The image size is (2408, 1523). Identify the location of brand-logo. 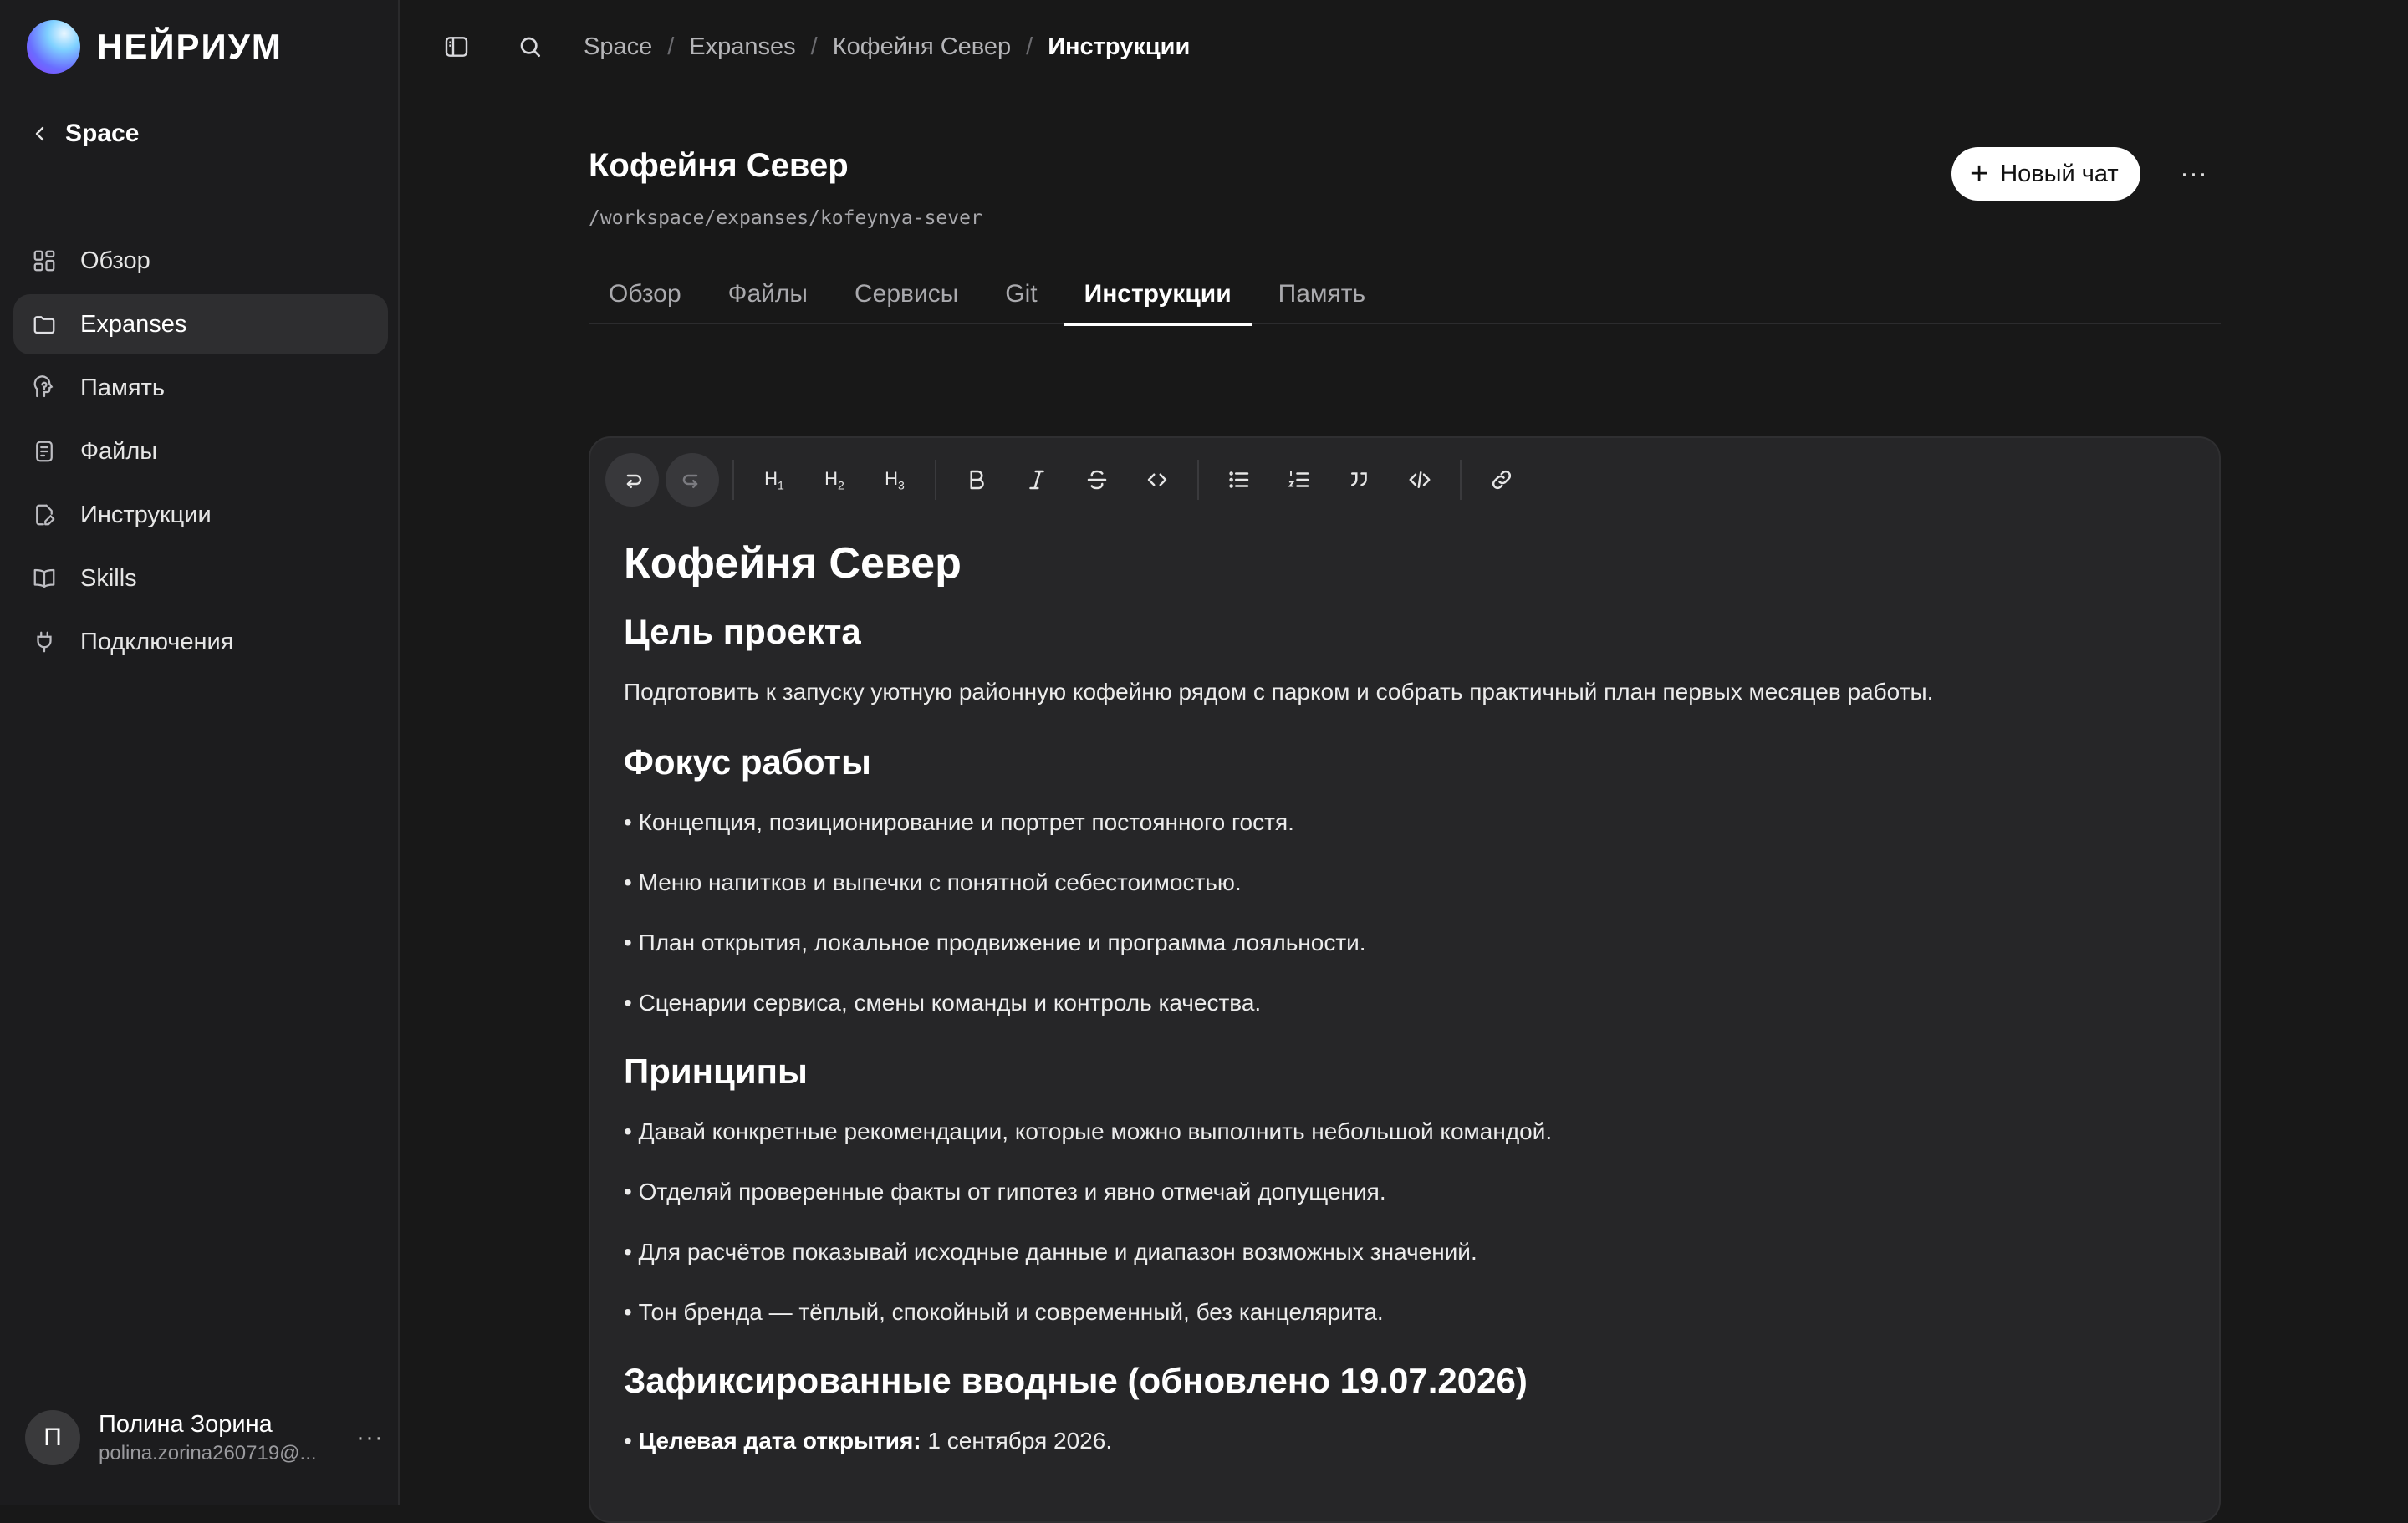
(54, 47).